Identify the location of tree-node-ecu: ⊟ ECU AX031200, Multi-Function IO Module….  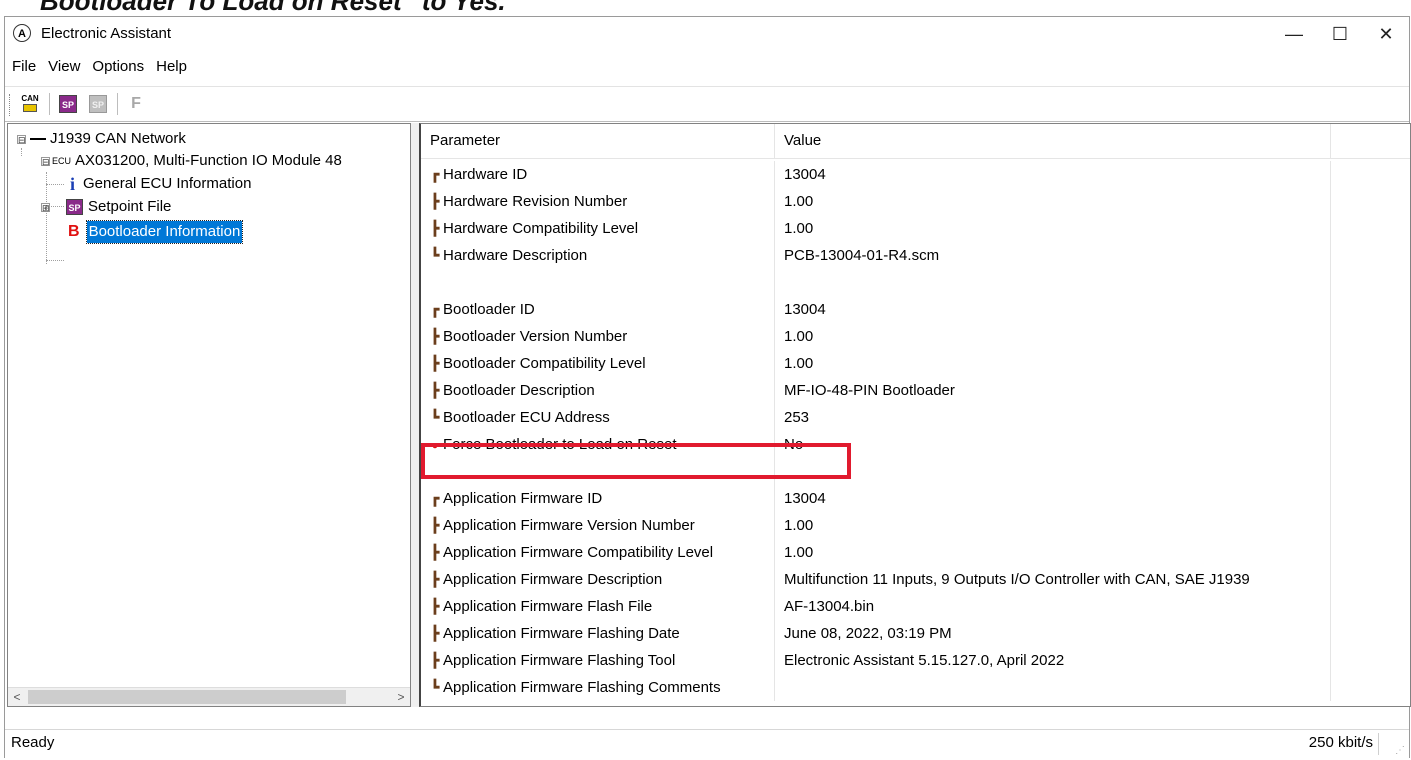
(191, 161).